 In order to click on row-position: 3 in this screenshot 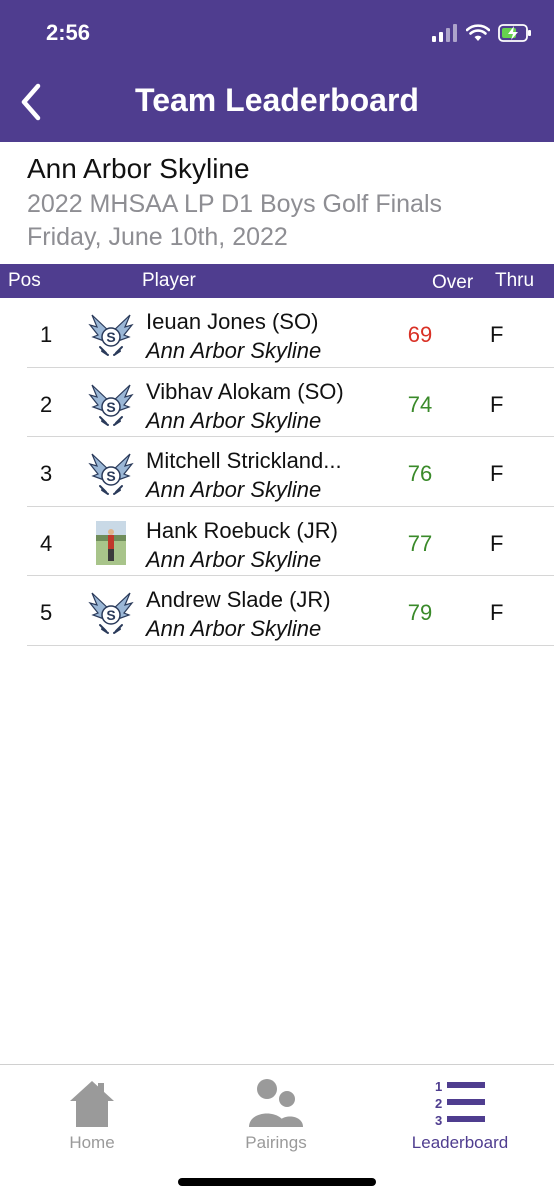, I will do `click(46, 473)`.